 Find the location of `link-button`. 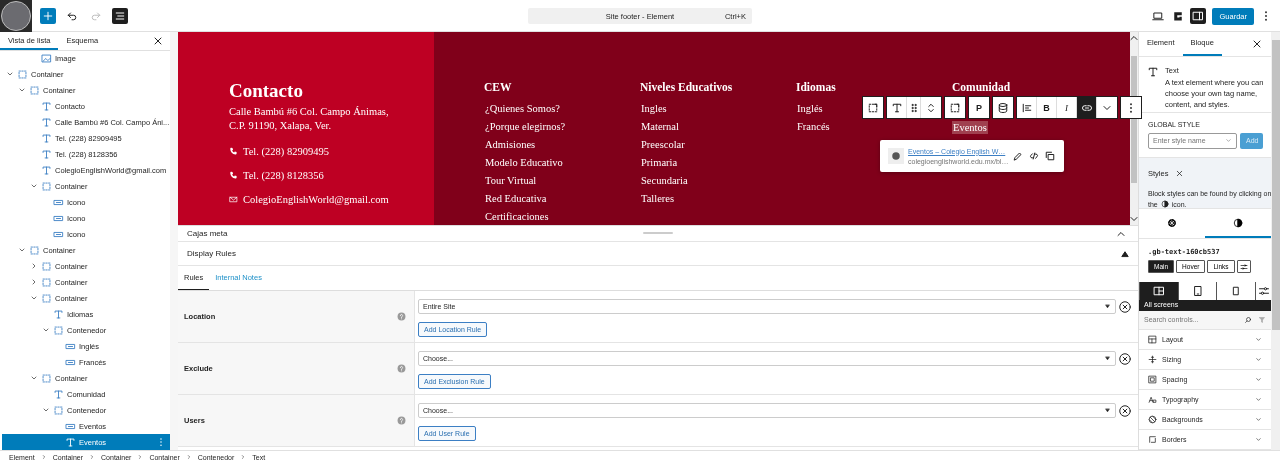

link-button is located at coordinates (1087, 107).